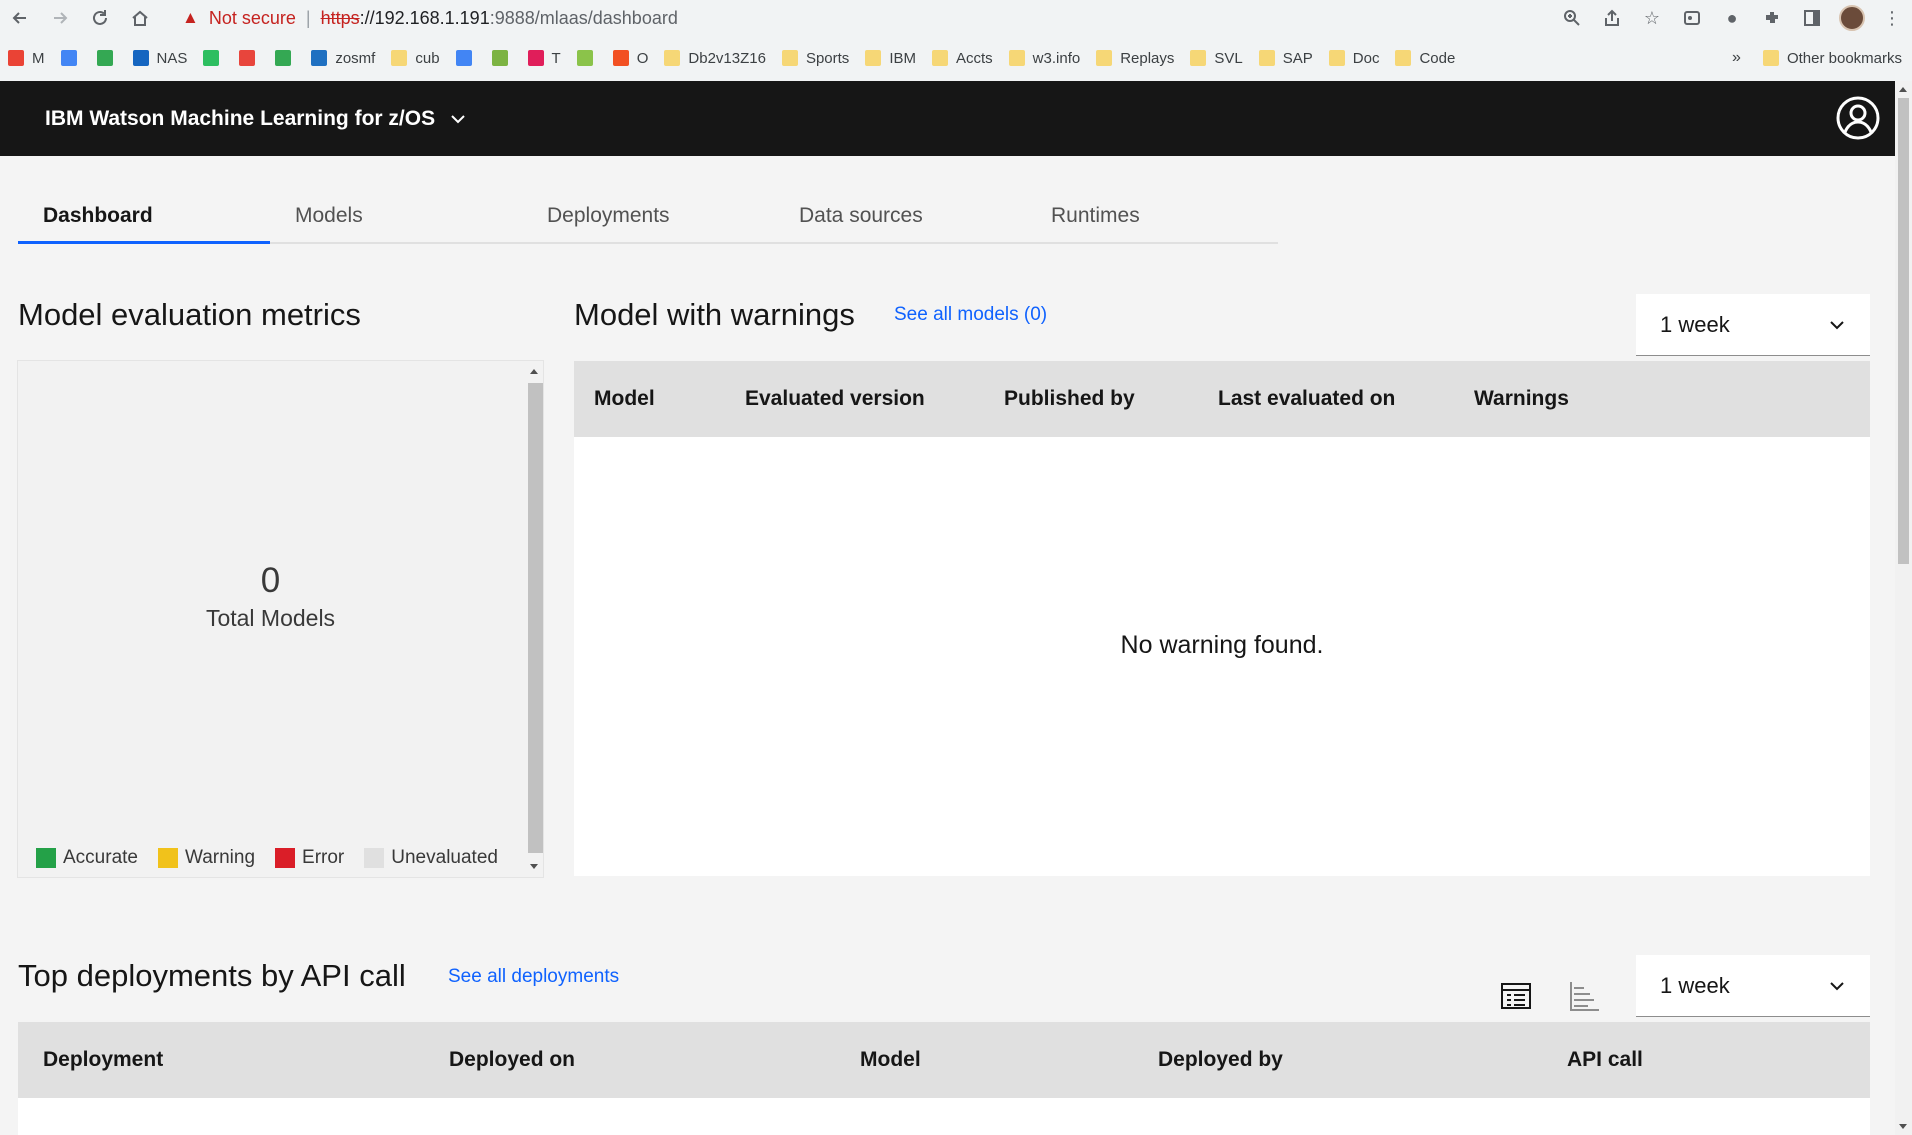  Describe the element at coordinates (270, 580) in the screenshot. I see `total-models-count: 0` at that location.